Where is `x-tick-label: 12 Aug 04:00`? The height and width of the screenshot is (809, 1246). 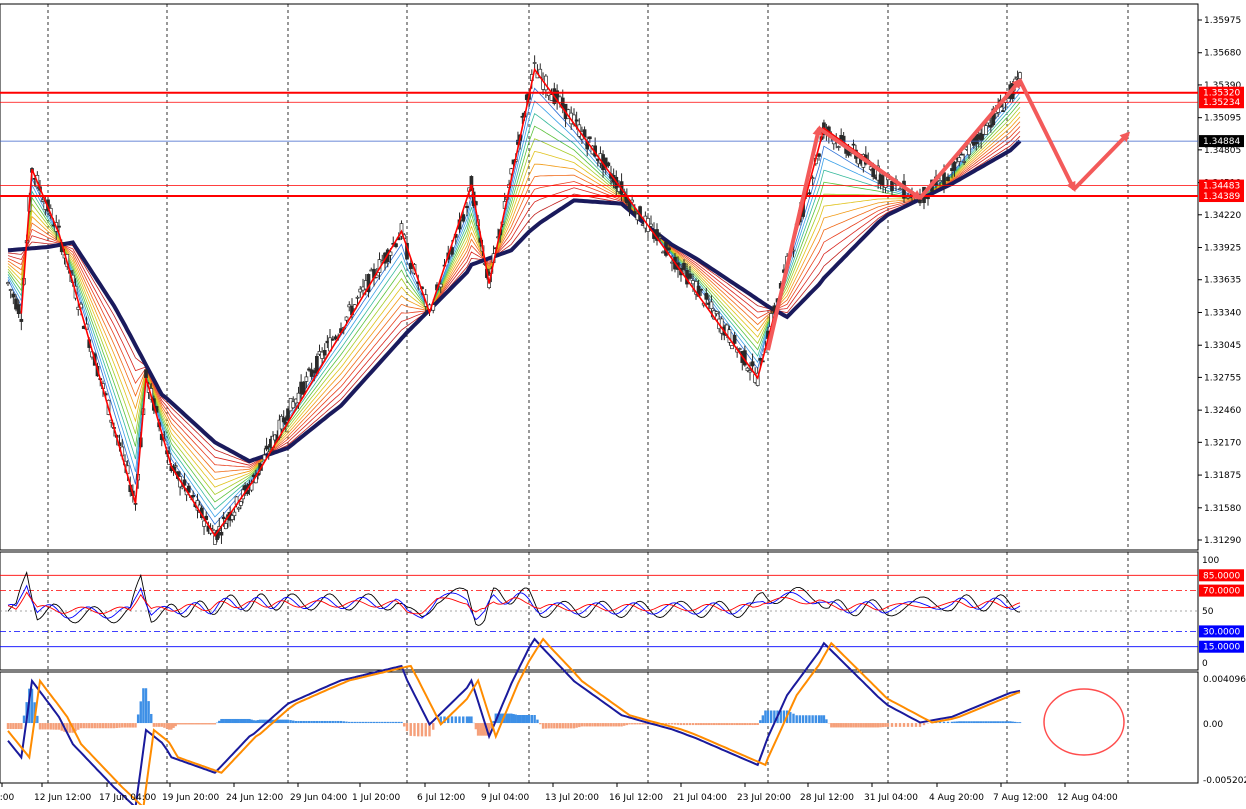 x-tick-label: 12 Aug 04:00 is located at coordinates (1087, 798).